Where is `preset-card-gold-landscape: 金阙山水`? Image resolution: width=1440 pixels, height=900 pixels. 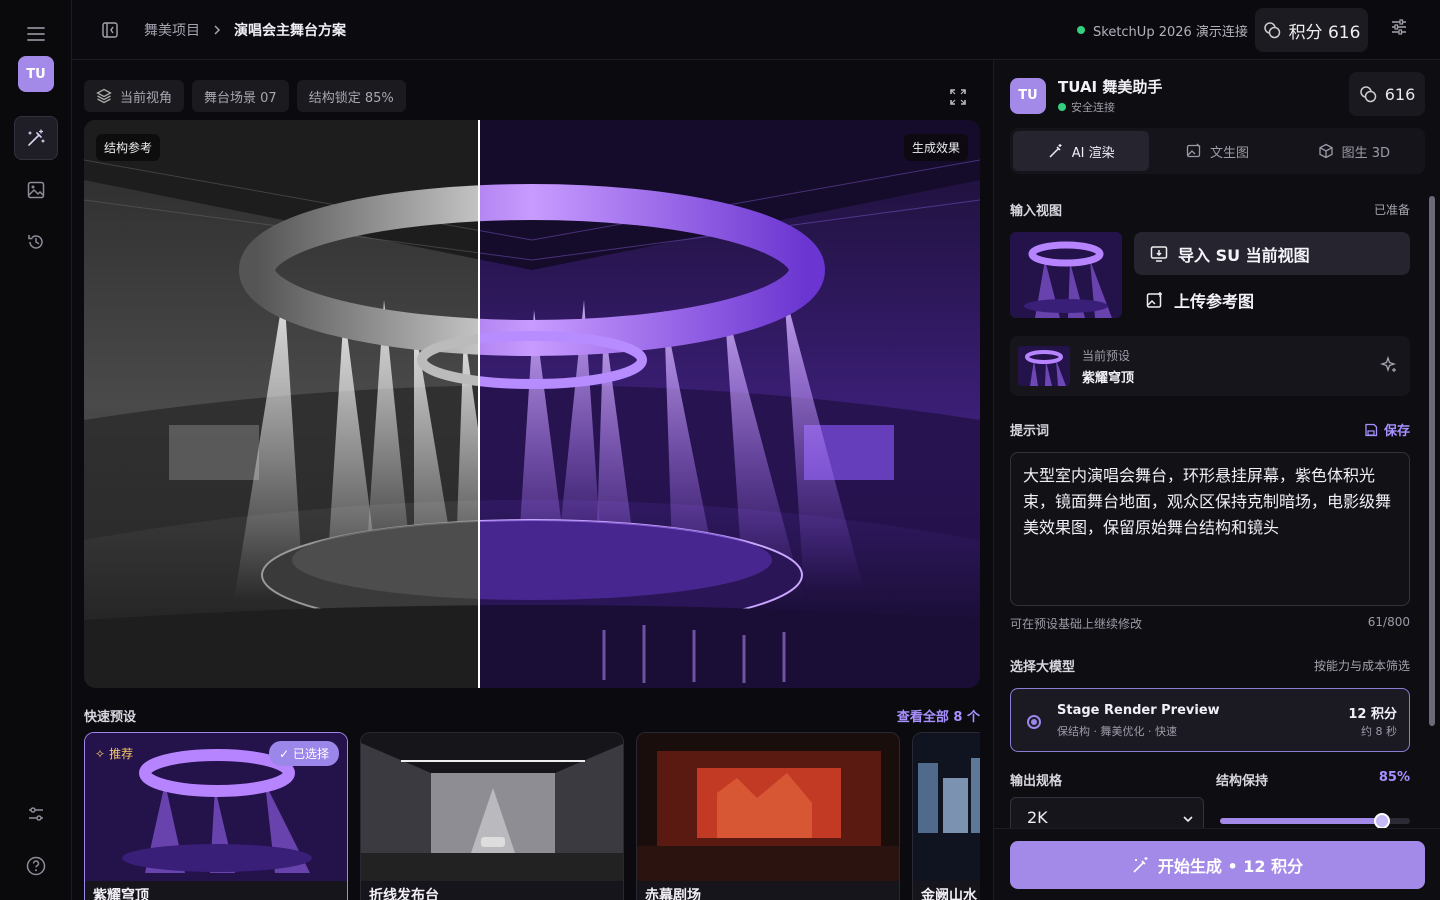
preset-card-gold-landscape: 金阙山水 is located at coordinates (946, 816).